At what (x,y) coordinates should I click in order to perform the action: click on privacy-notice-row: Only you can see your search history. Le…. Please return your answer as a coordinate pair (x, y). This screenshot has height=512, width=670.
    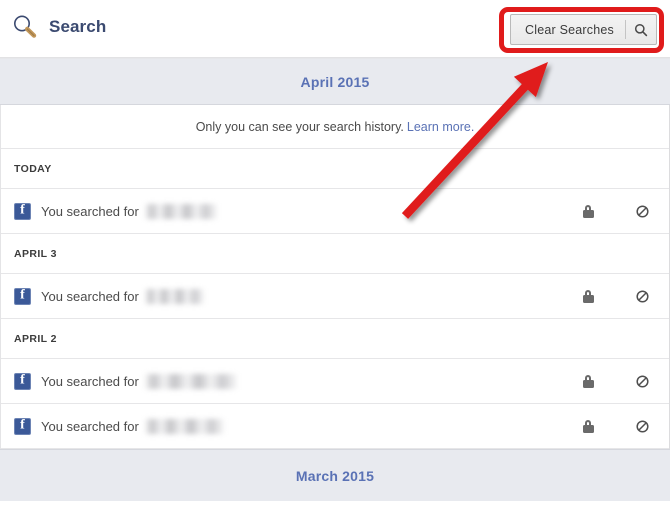
    Looking at the image, I should click on (335, 127).